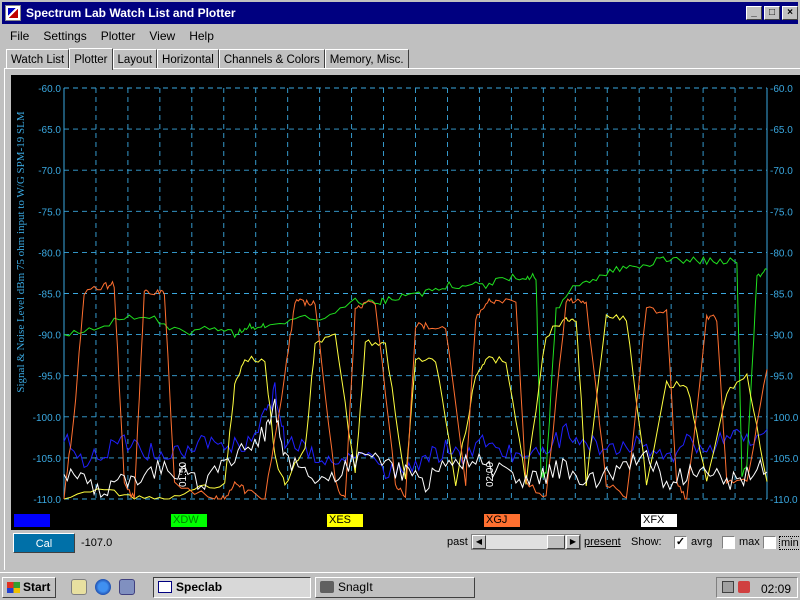  What do you see at coordinates (160, 36) in the screenshot?
I see `menu-view: View` at bounding box center [160, 36].